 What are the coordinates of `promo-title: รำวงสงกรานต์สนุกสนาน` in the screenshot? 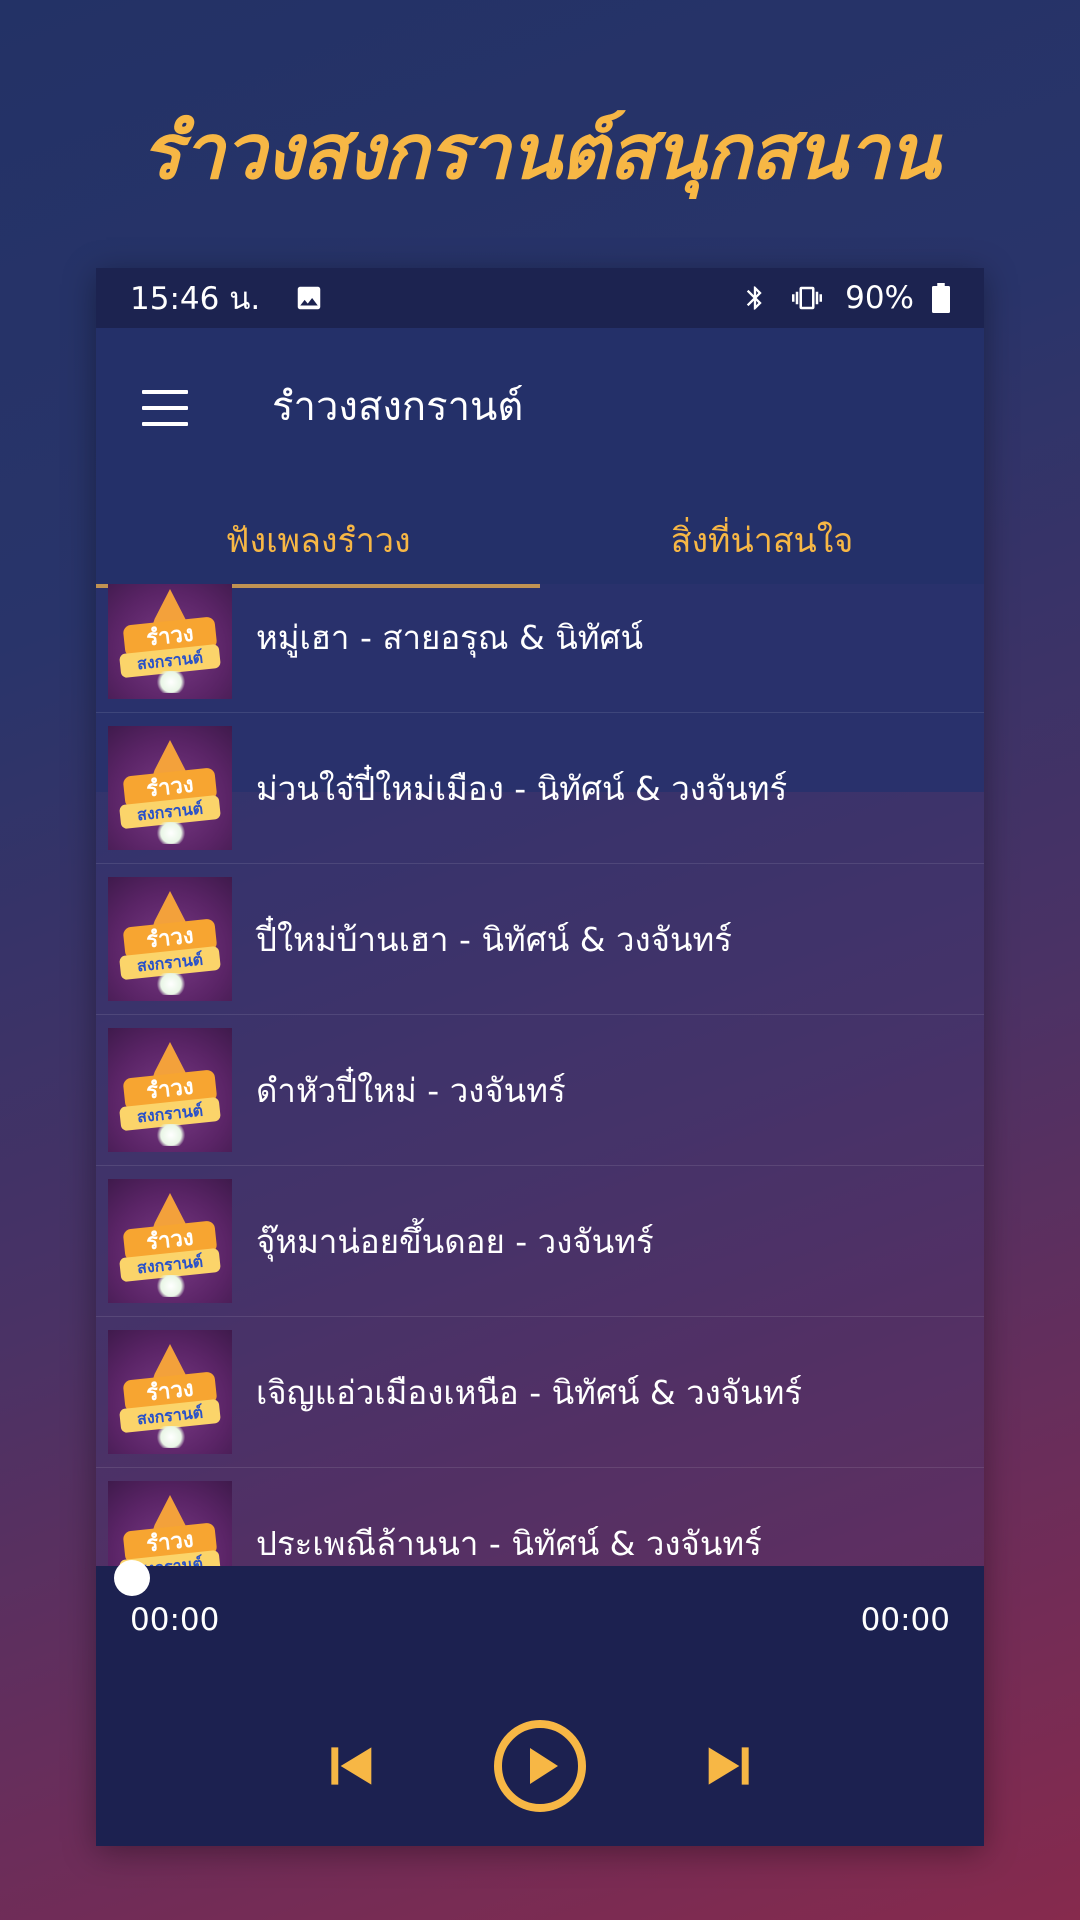 It's located at (540, 151).